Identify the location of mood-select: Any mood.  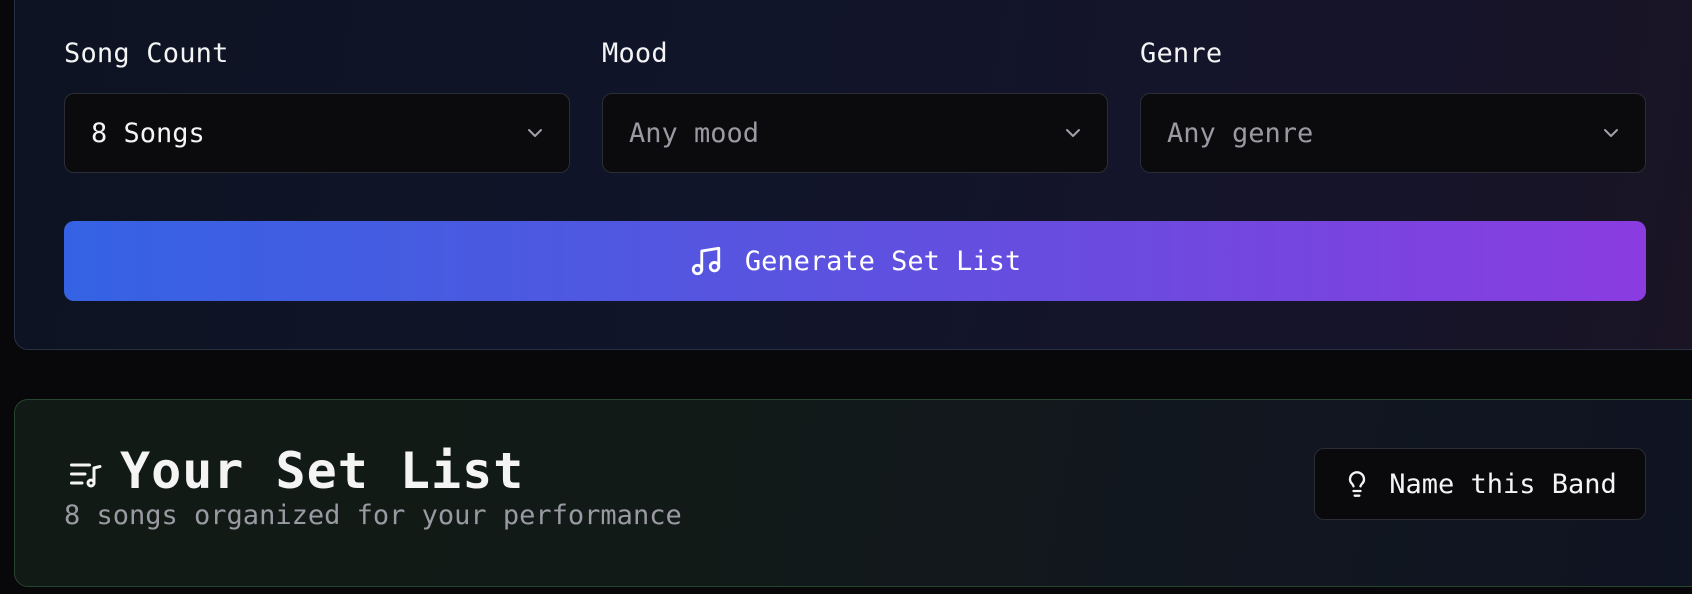
(855, 133).